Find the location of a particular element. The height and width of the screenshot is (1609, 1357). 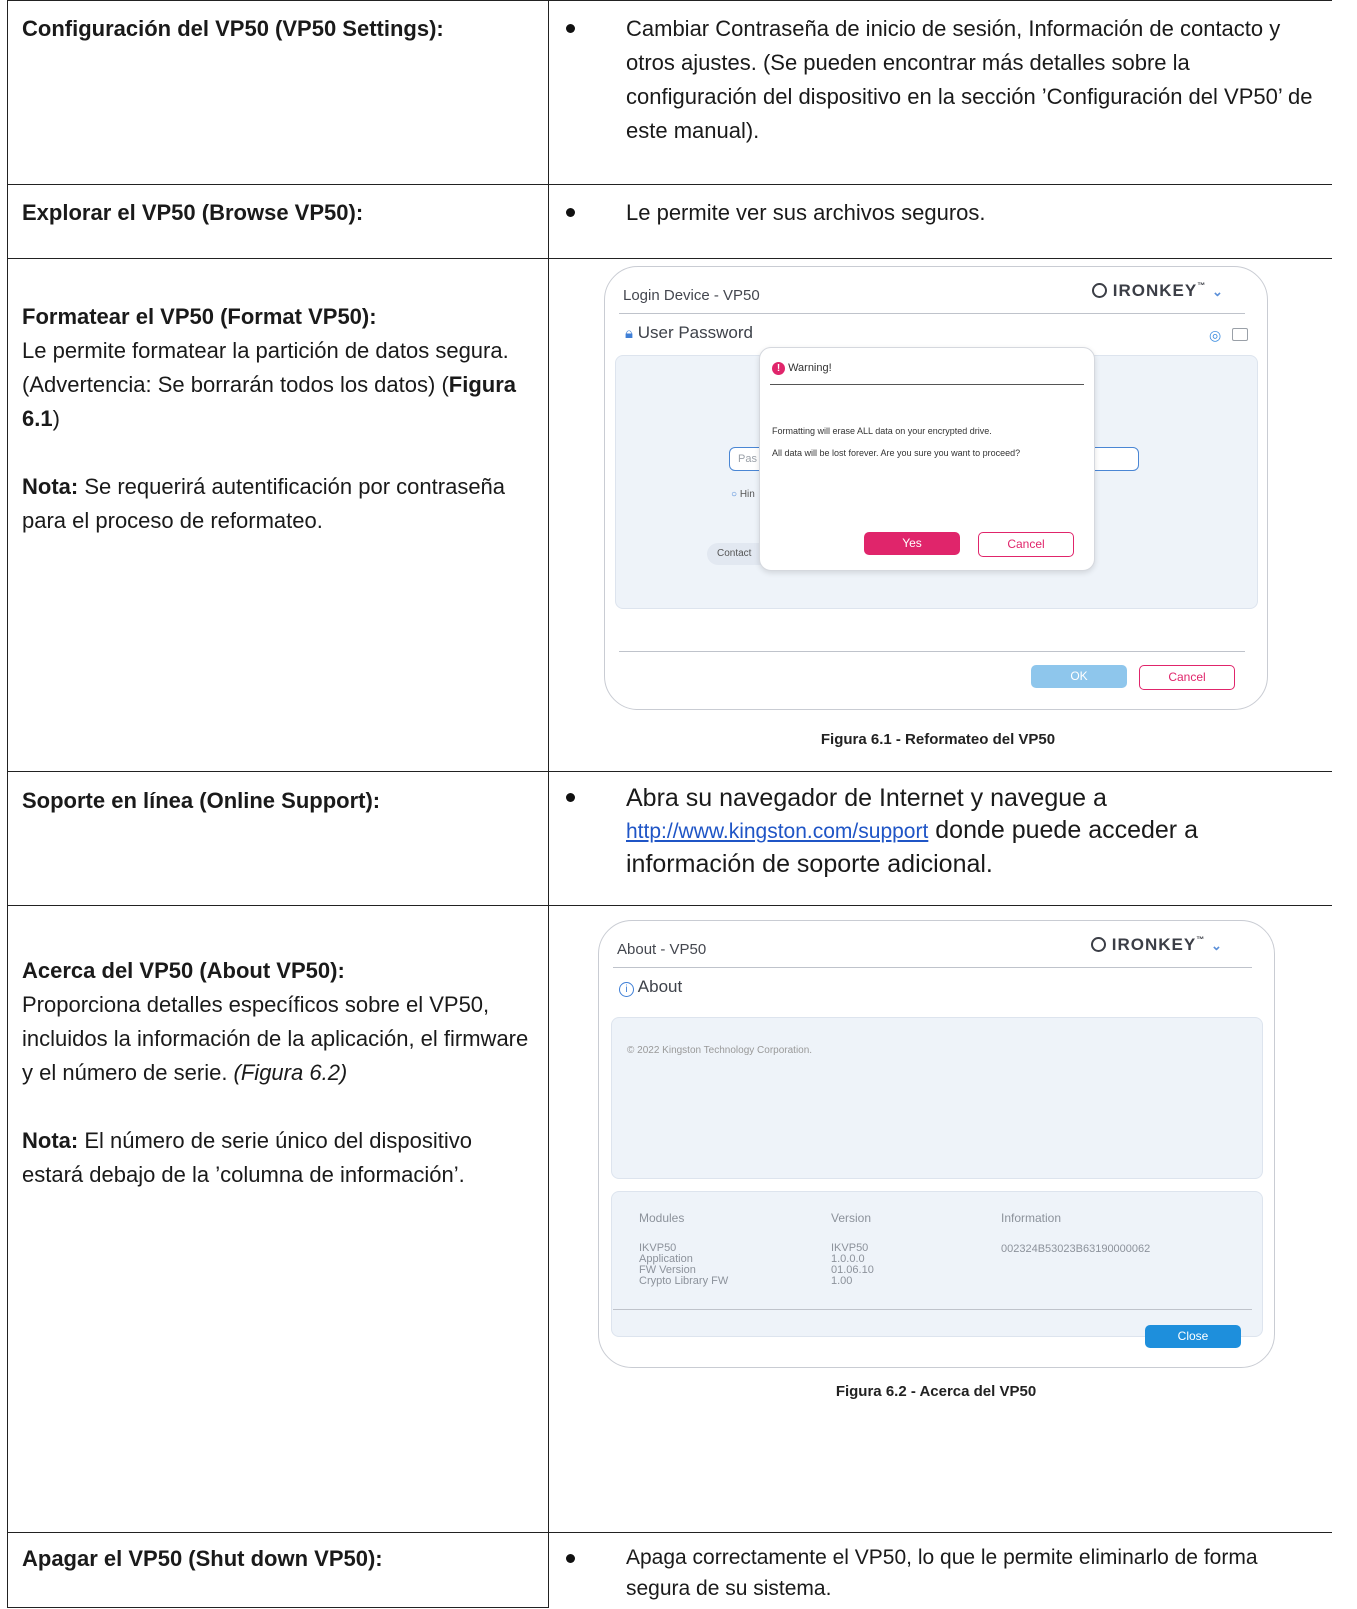

lock-icon: 🔒︎ is located at coordinates (629, 333).